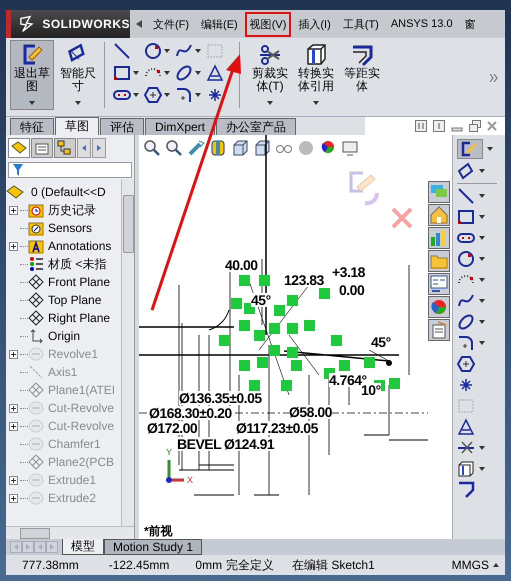  Describe the element at coordinates (439, 284) in the screenshot. I see `view-palette-icon` at that location.